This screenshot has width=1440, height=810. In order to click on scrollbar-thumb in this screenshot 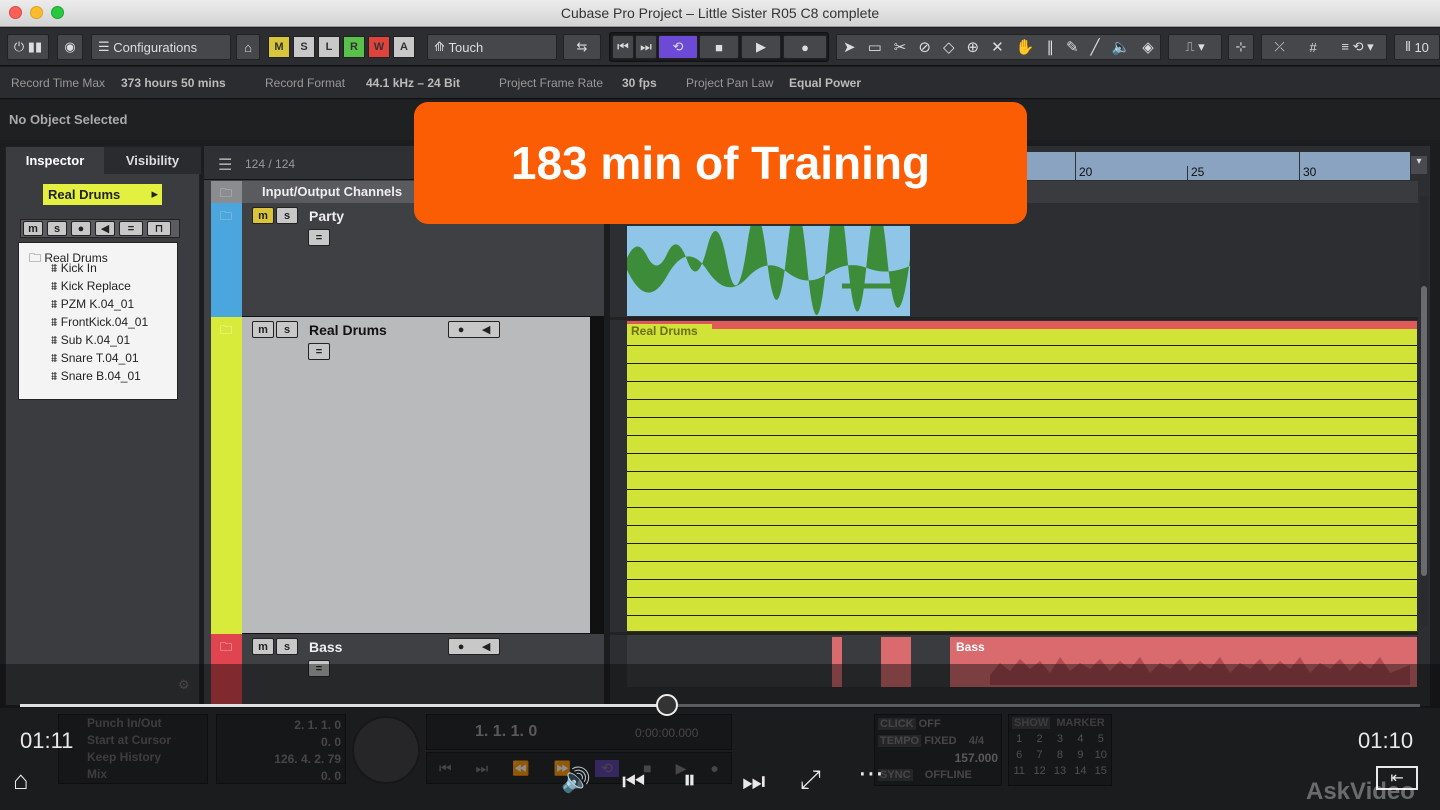, I will do `click(1424, 431)`.